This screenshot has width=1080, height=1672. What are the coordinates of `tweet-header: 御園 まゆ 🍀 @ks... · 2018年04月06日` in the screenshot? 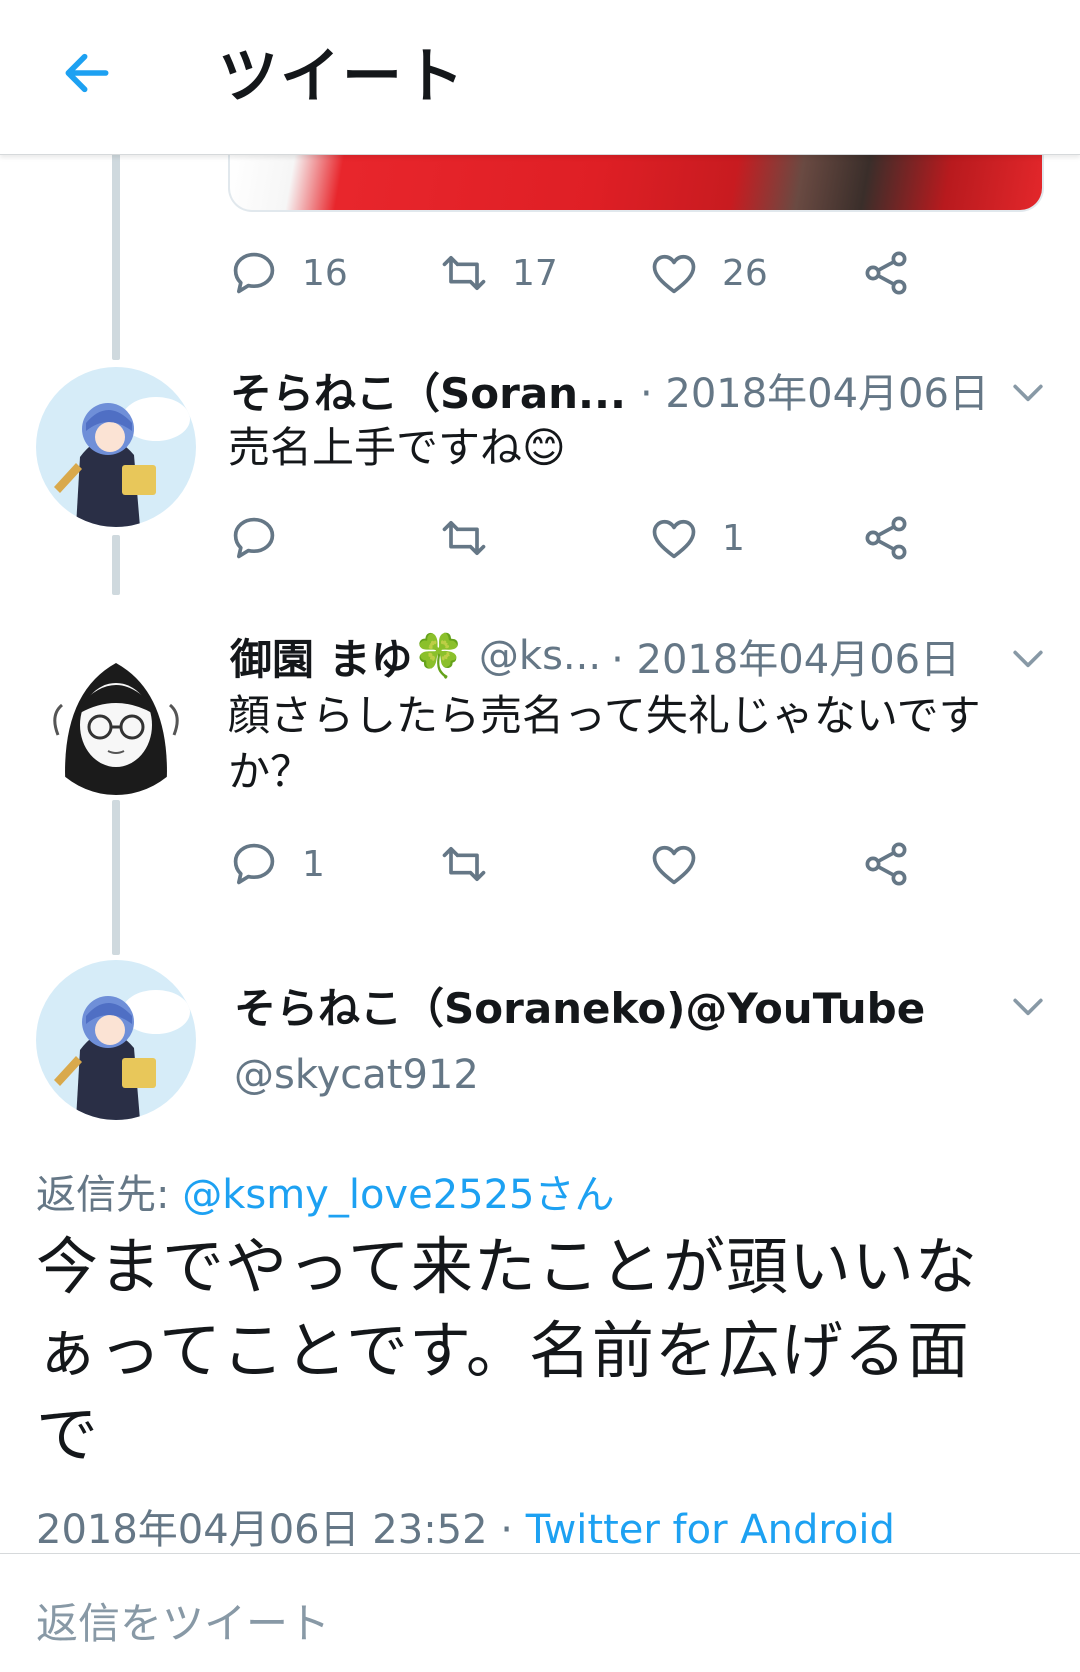 It's located at (595, 656).